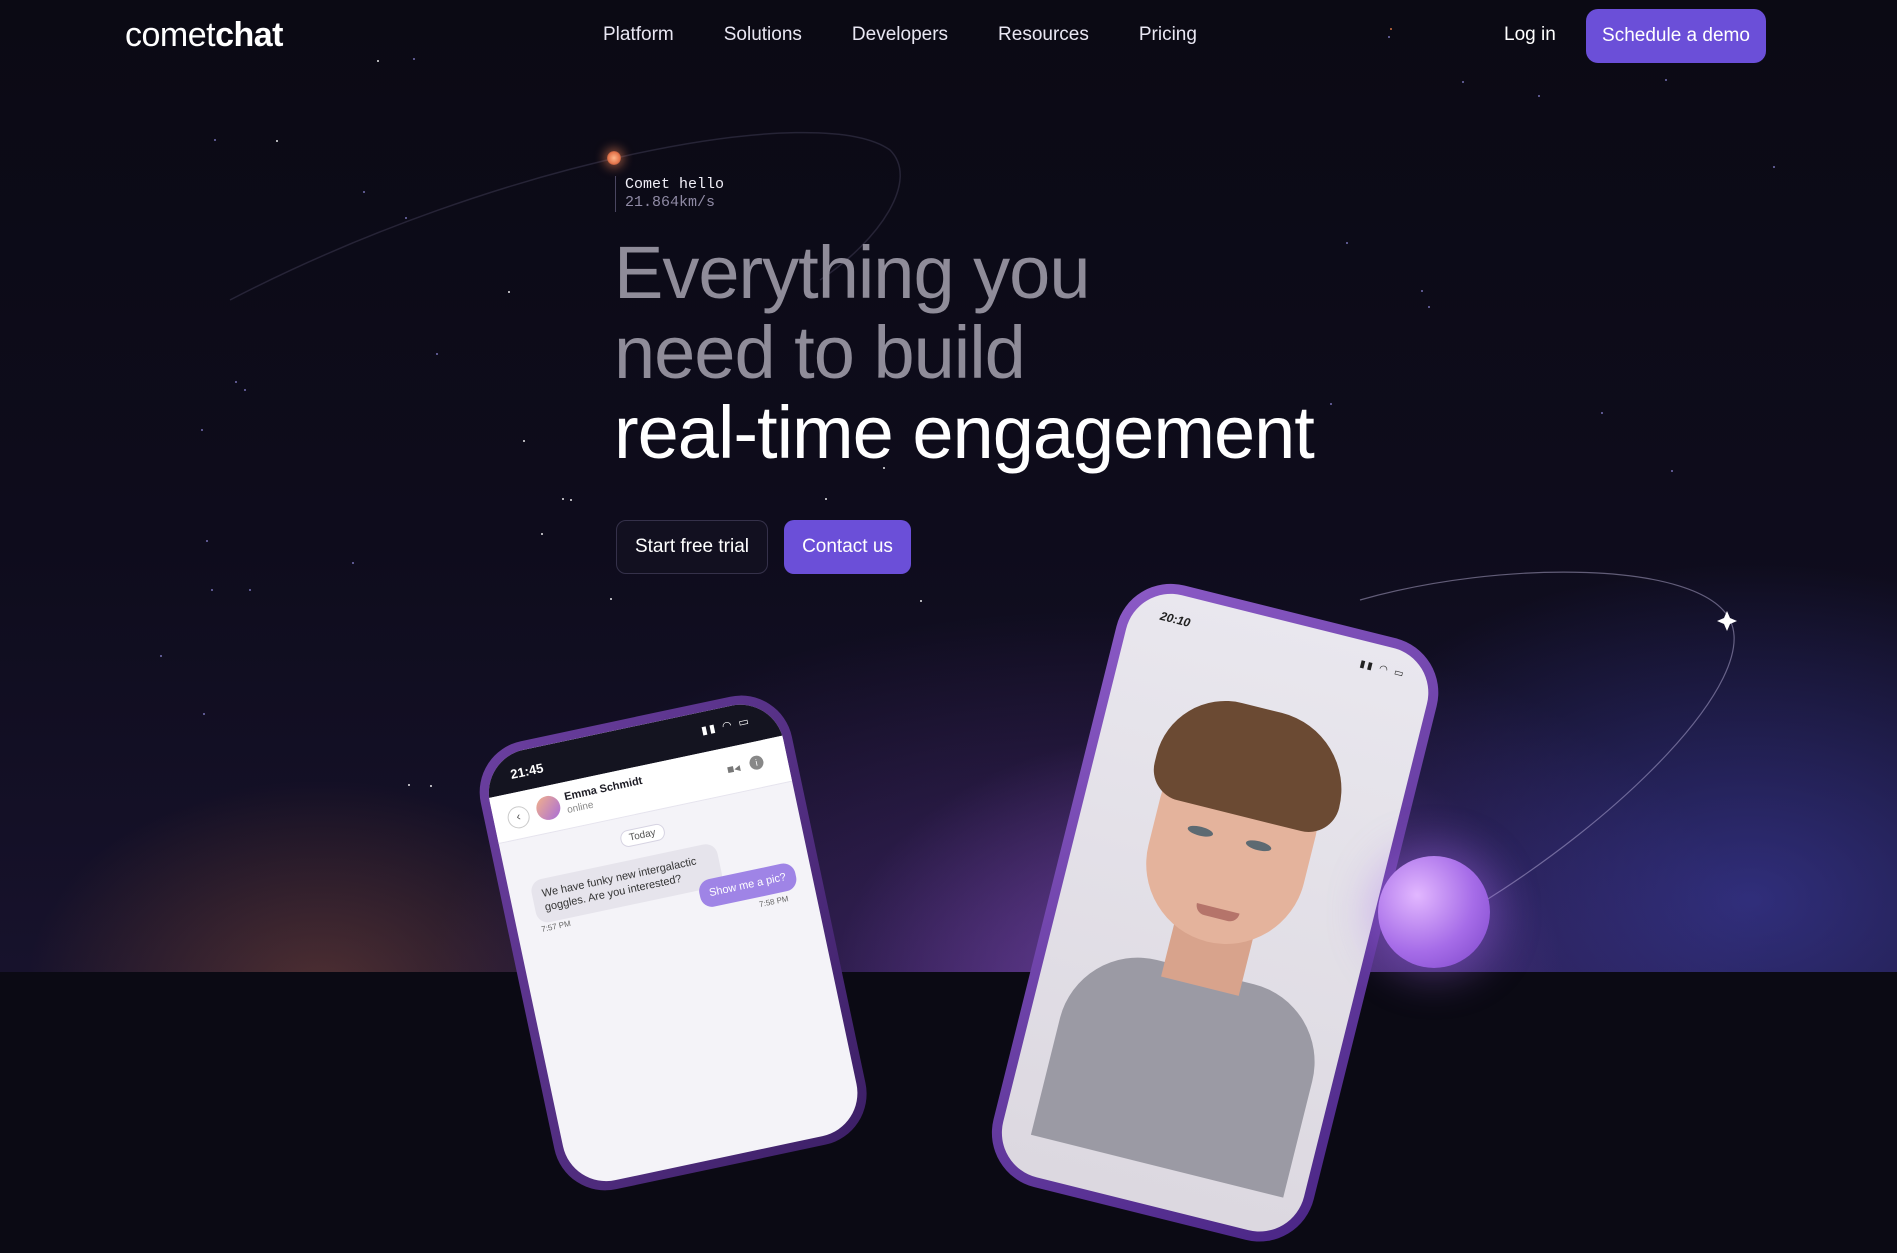 This screenshot has height=1253, width=1897. What do you see at coordinates (1043, 35) in the screenshot?
I see `nav-item-resources: Resources` at bounding box center [1043, 35].